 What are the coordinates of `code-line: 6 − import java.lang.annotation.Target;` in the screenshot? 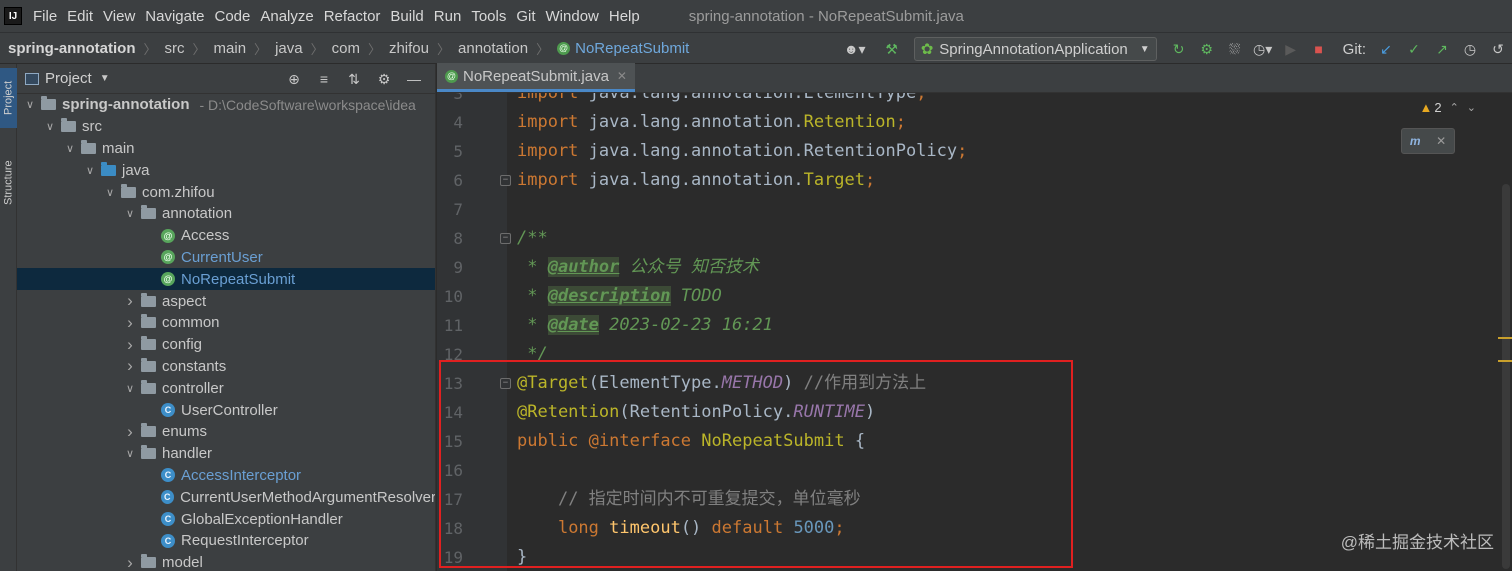 It's located at (974, 180).